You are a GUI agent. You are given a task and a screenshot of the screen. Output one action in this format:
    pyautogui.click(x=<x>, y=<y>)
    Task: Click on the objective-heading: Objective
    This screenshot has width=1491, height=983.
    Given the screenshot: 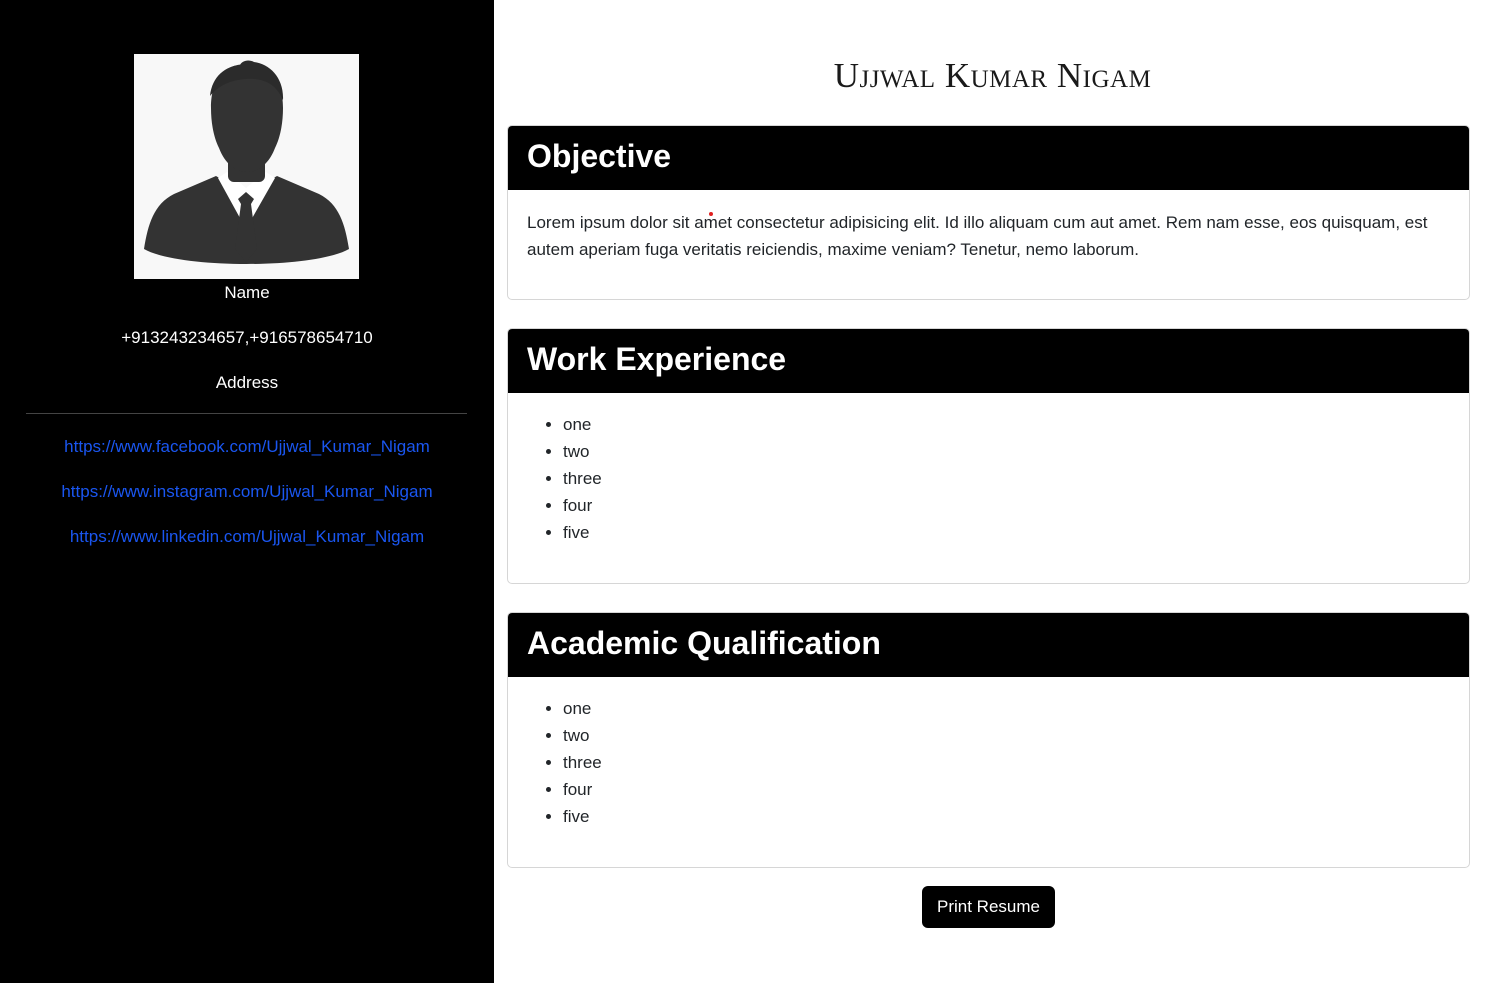 What is the action you would take?
    pyautogui.click(x=988, y=158)
    